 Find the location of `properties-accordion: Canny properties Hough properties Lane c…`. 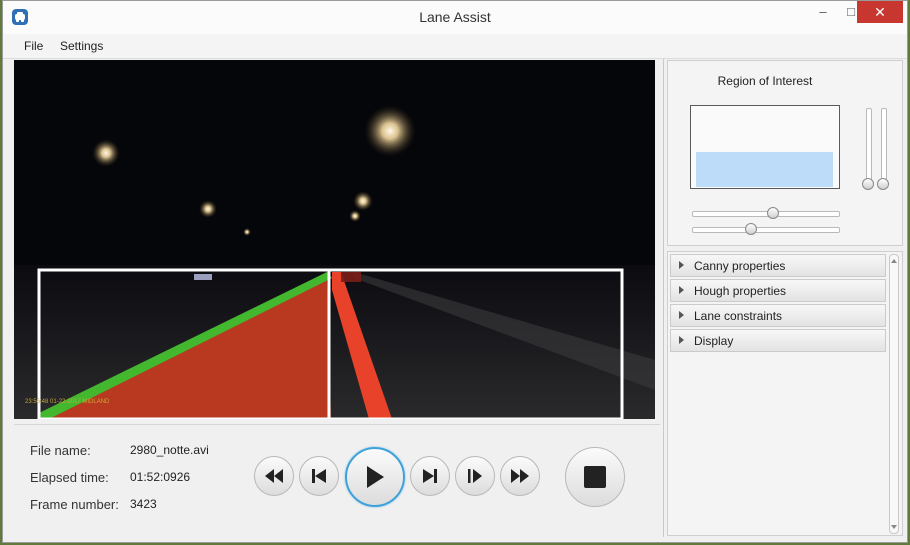

properties-accordion: Canny properties Hough properties Lane c… is located at coordinates (785, 393).